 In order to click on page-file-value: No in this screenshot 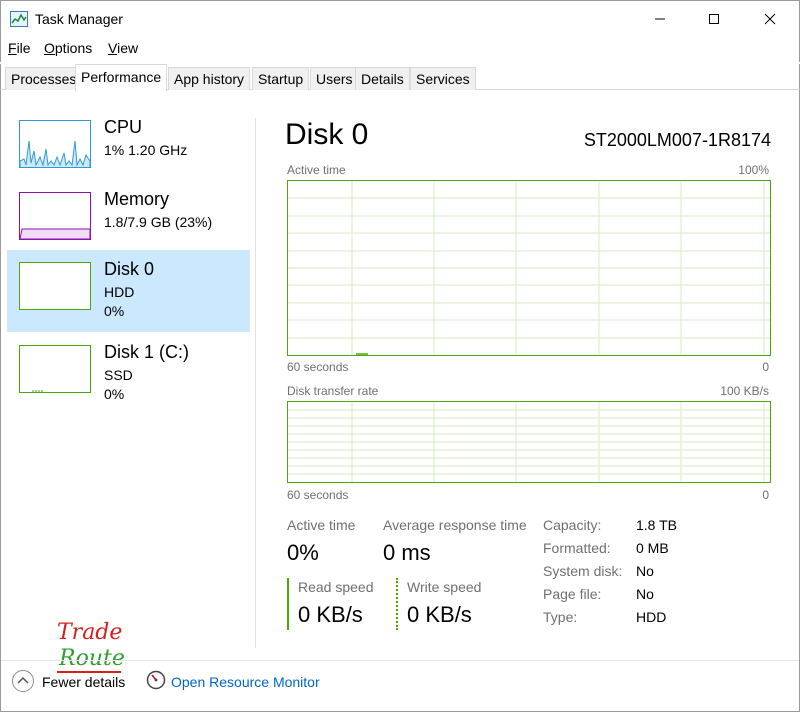, I will do `click(645, 594)`.